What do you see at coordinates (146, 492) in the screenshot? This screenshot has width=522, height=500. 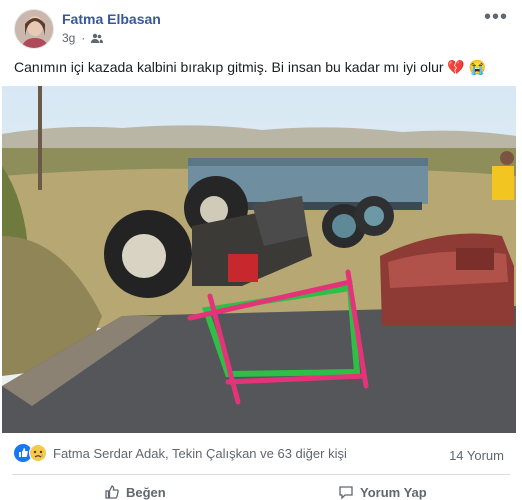 I see `like-label: Beğen` at bounding box center [146, 492].